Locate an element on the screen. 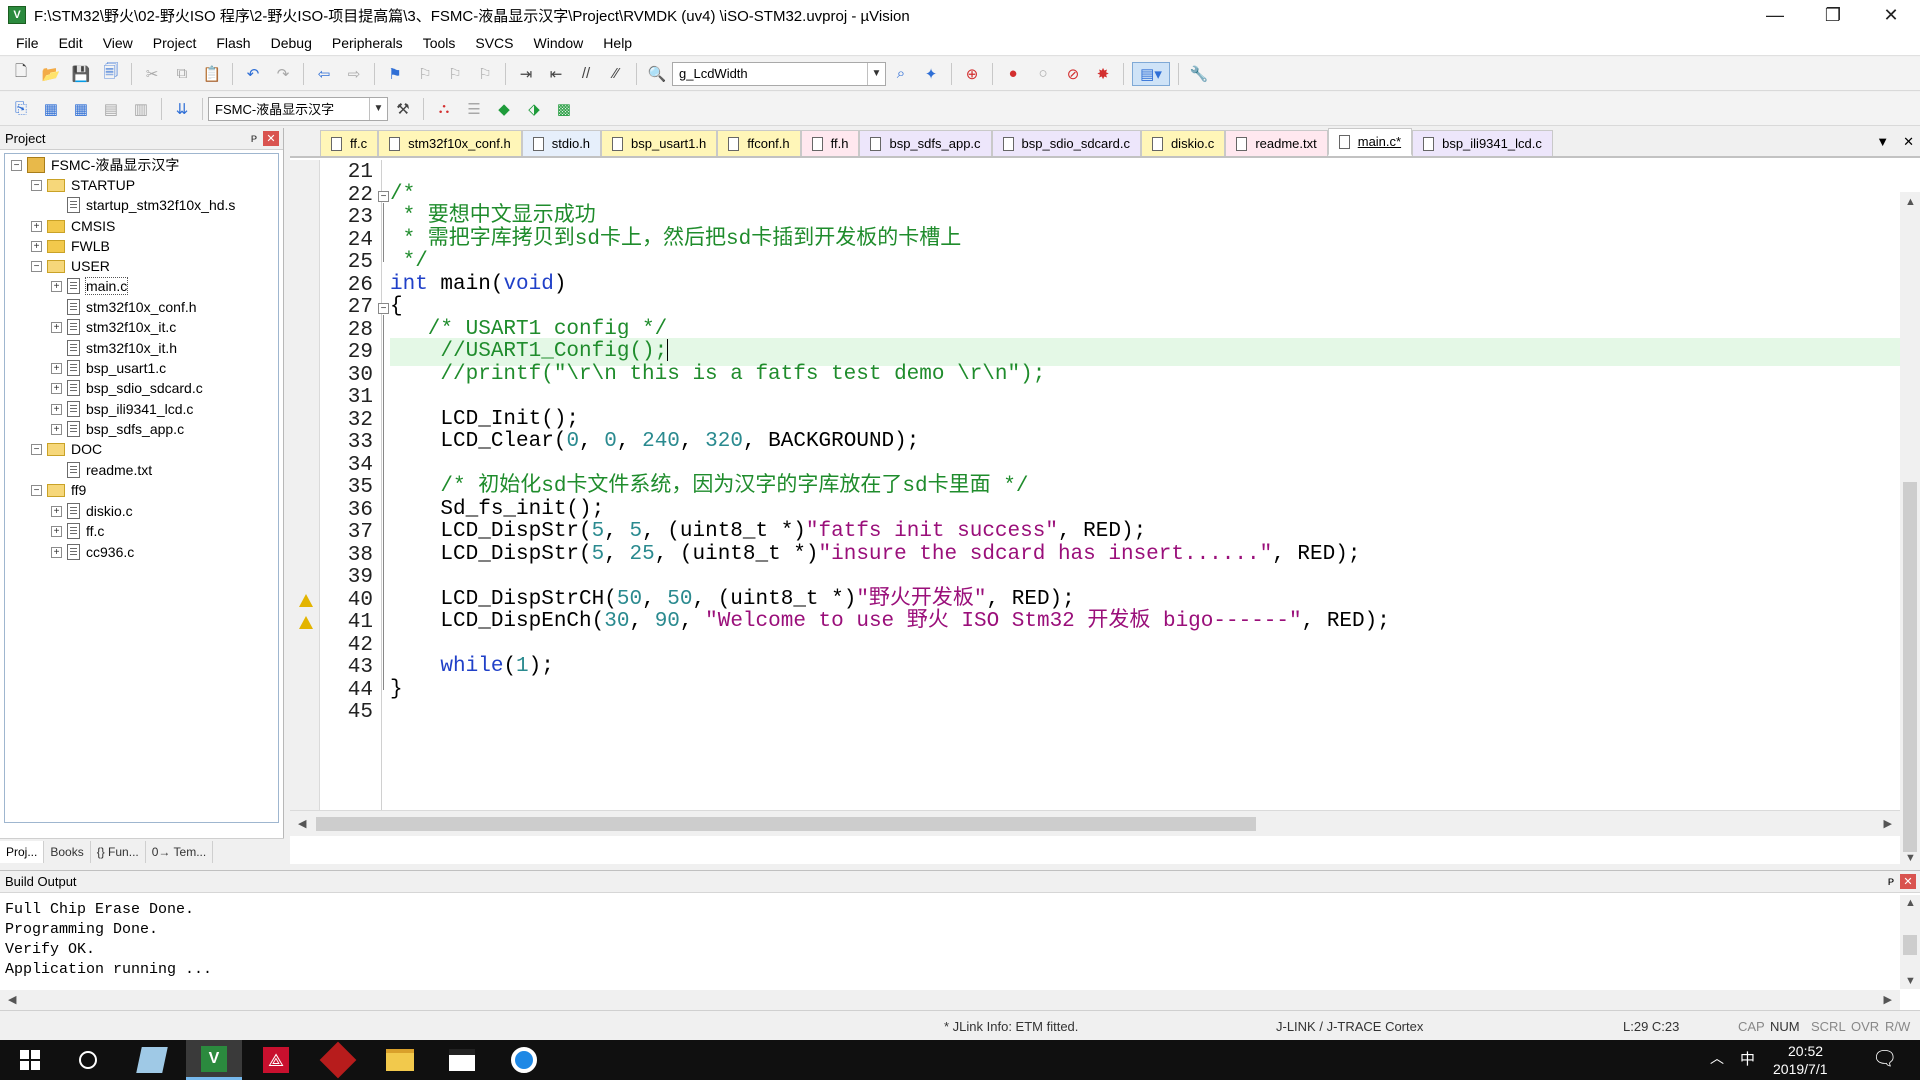  bookmark-icon: ⚑ is located at coordinates (395, 74).